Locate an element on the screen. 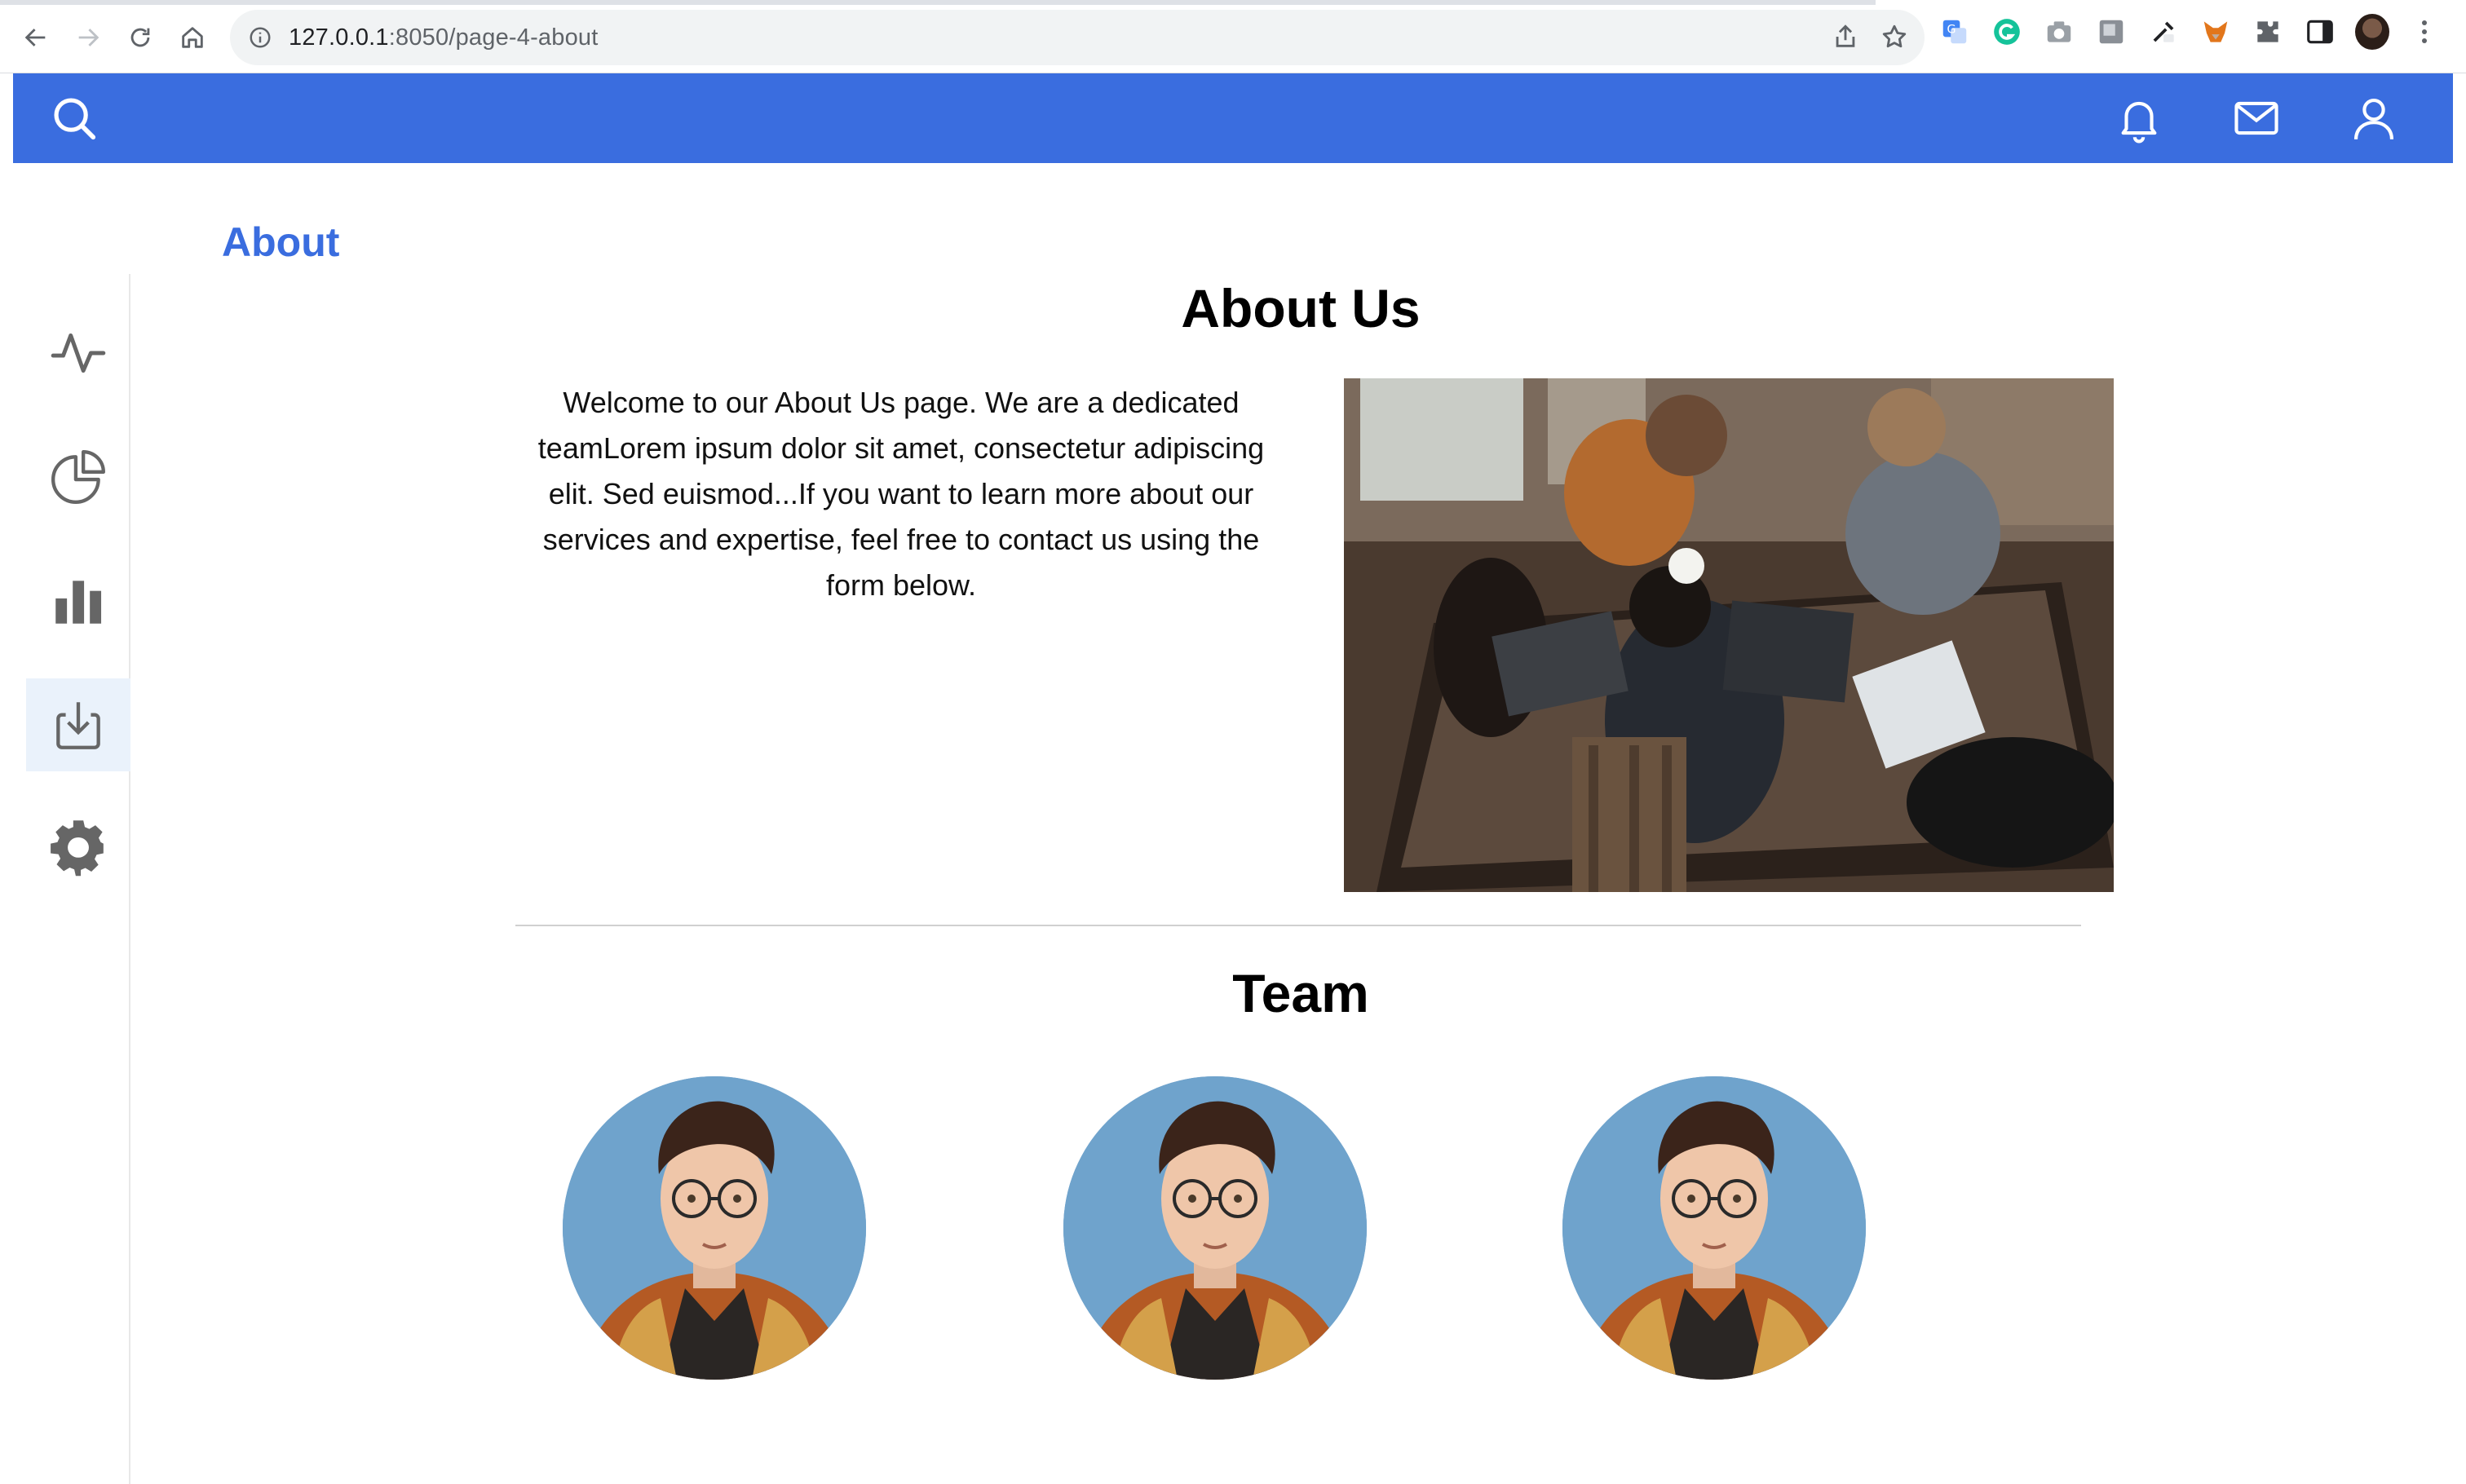  url-host: 127.0.0.1 is located at coordinates (339, 37).